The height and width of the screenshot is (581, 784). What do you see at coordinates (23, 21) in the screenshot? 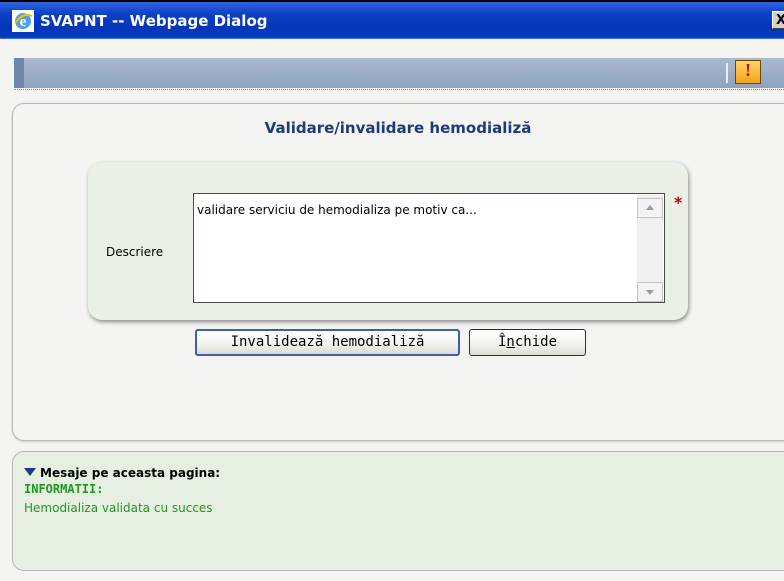
I see `internet-explorer-icon: e` at bounding box center [23, 21].